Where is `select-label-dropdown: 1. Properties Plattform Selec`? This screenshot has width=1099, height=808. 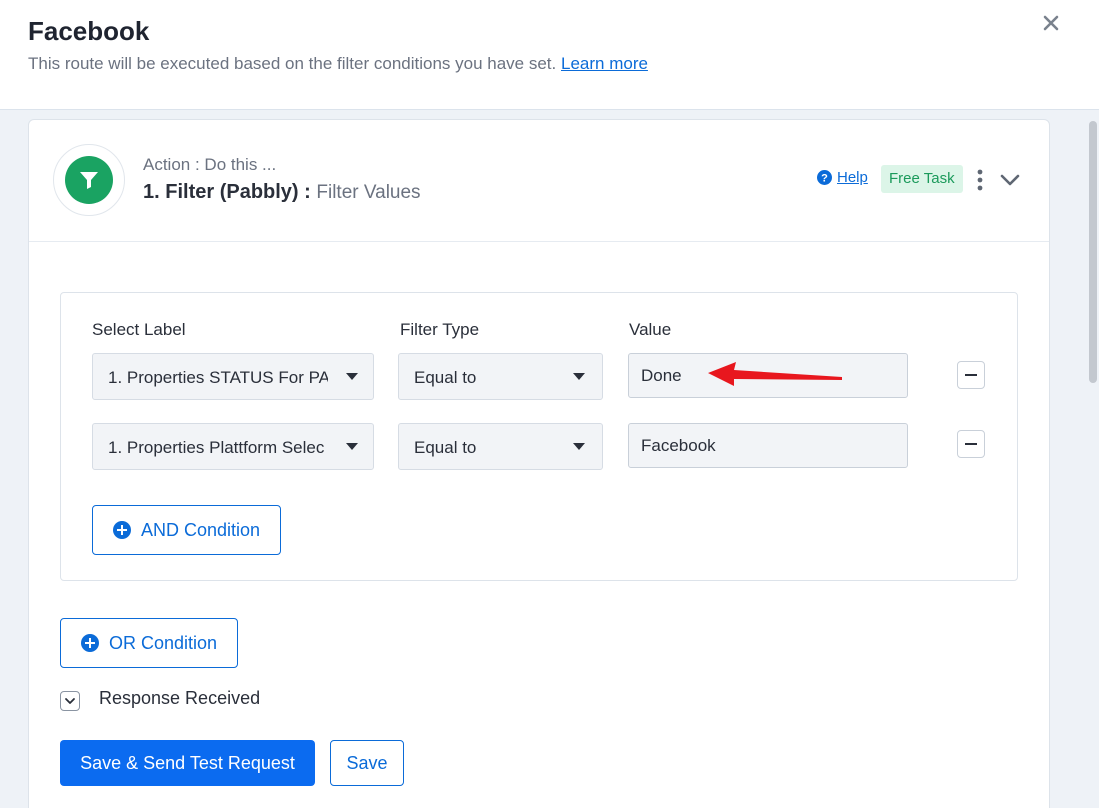 select-label-dropdown: 1. Properties Plattform Selec is located at coordinates (233, 446).